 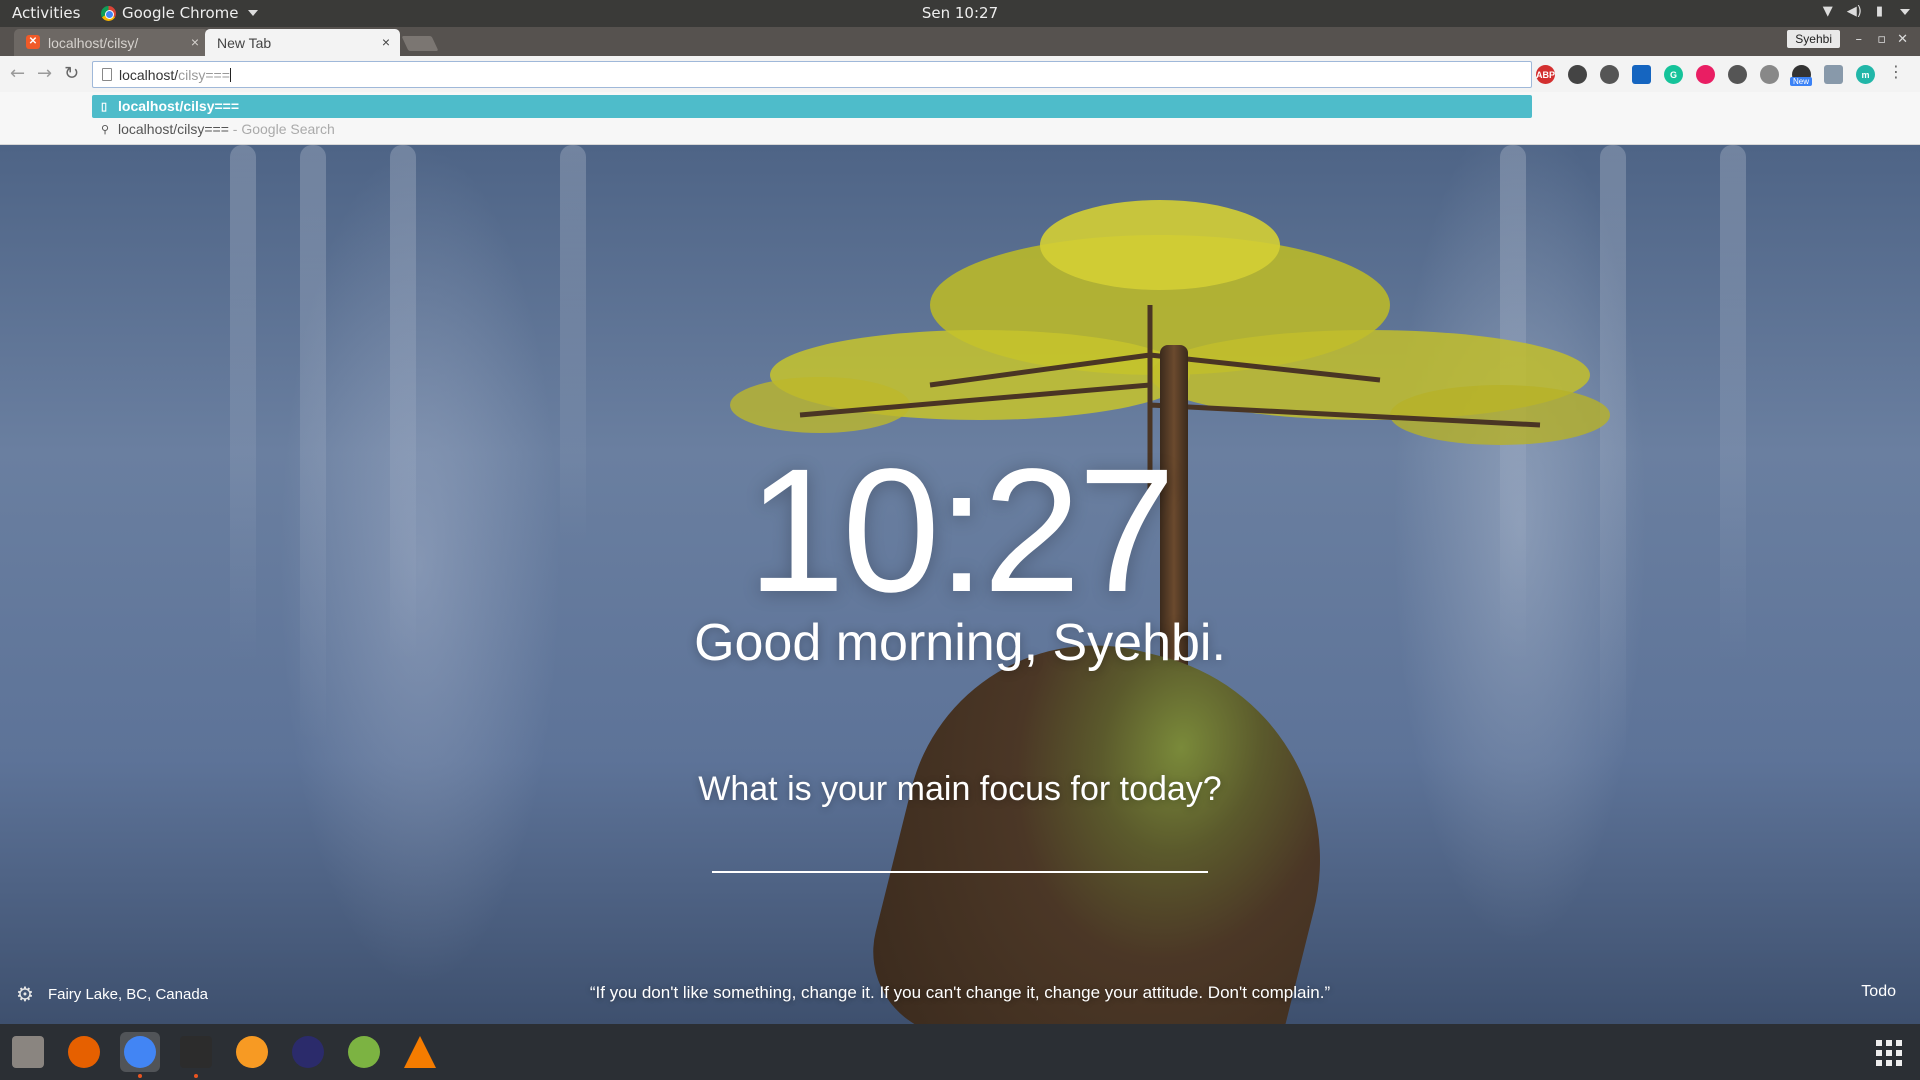 What do you see at coordinates (33, 42) in the screenshot?
I see `xampp-icon: ✕` at bounding box center [33, 42].